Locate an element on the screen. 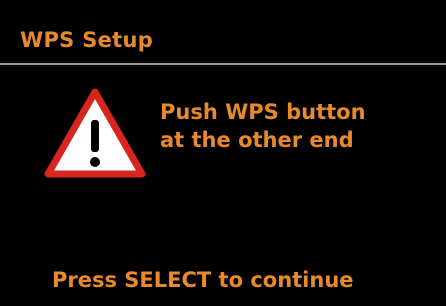  message-line-2: at the other end is located at coordinates (257, 140).